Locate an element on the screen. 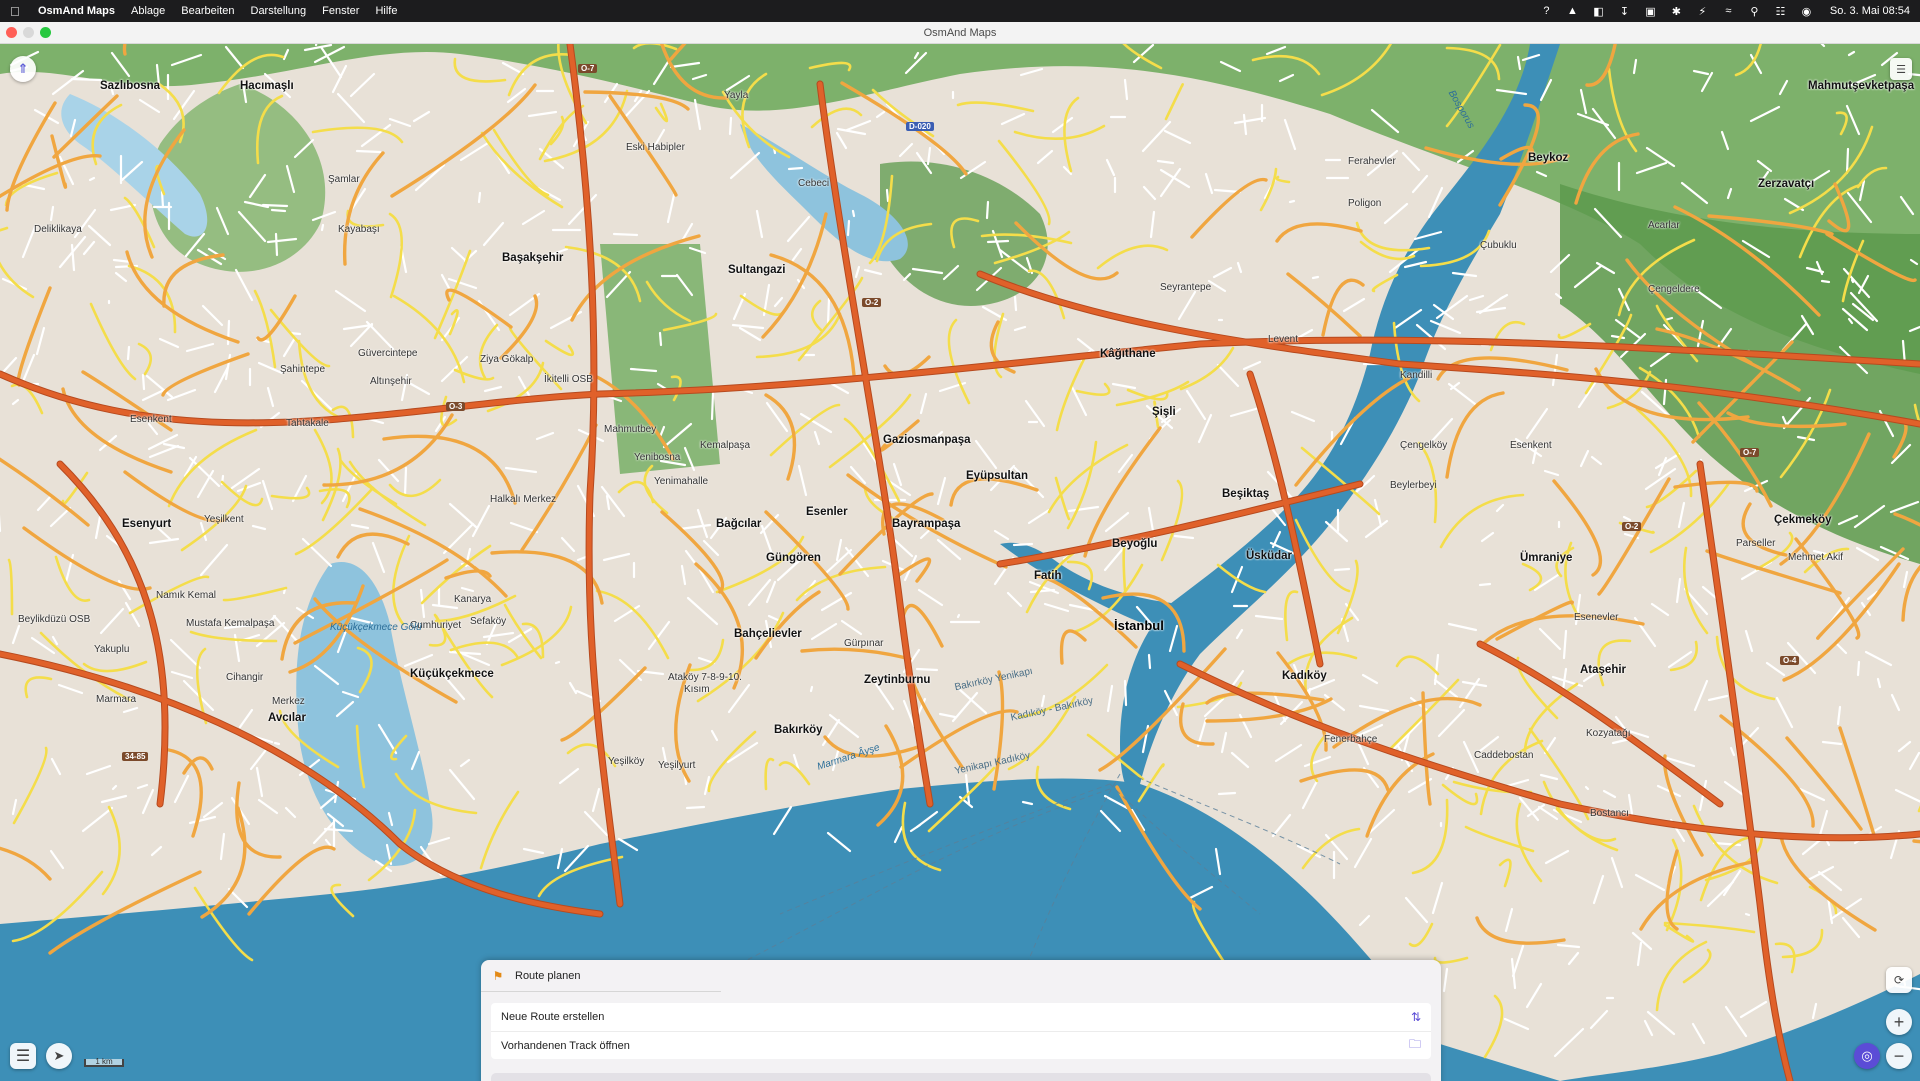  place-label: Ümraniye is located at coordinates (1546, 558).